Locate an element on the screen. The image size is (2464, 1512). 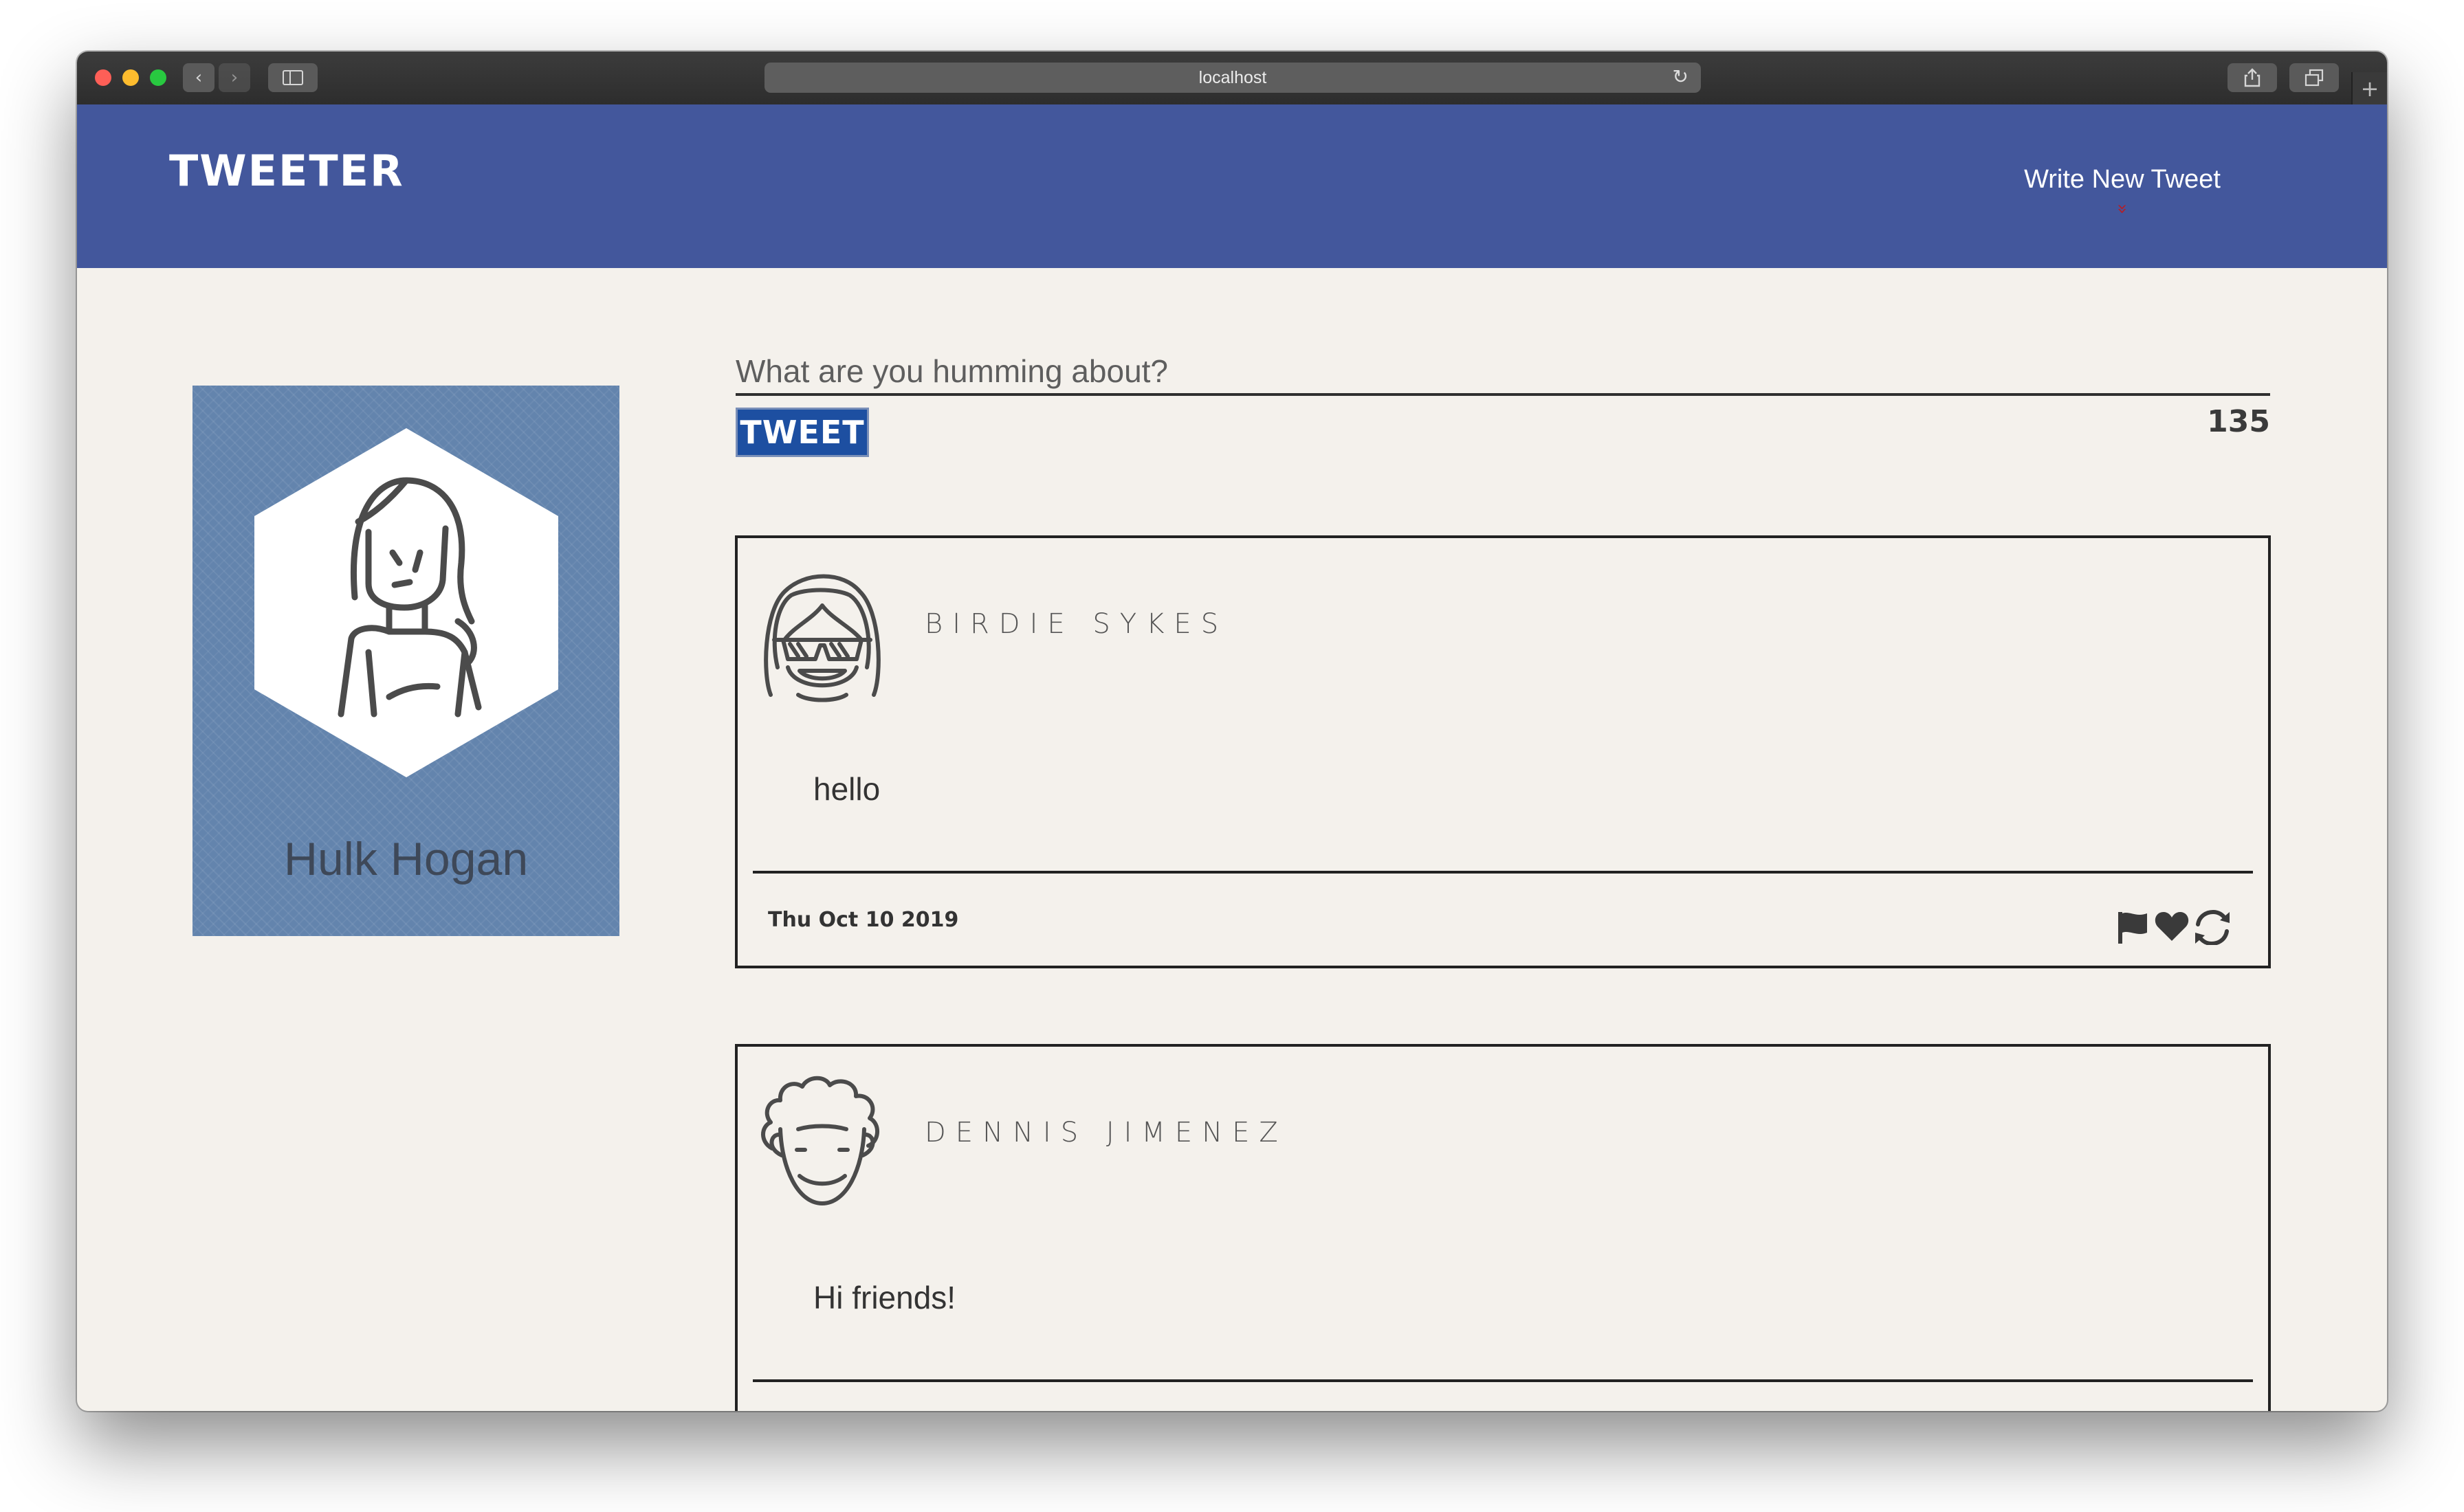
app-logo: TWEETER is located at coordinates (286, 171).